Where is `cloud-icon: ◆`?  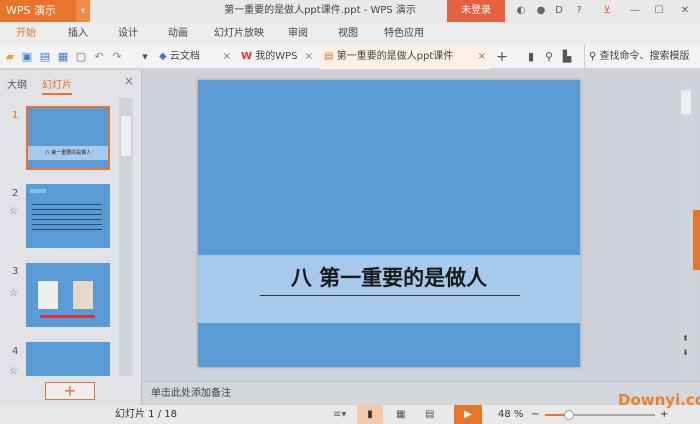 cloud-icon: ◆ is located at coordinates (163, 56).